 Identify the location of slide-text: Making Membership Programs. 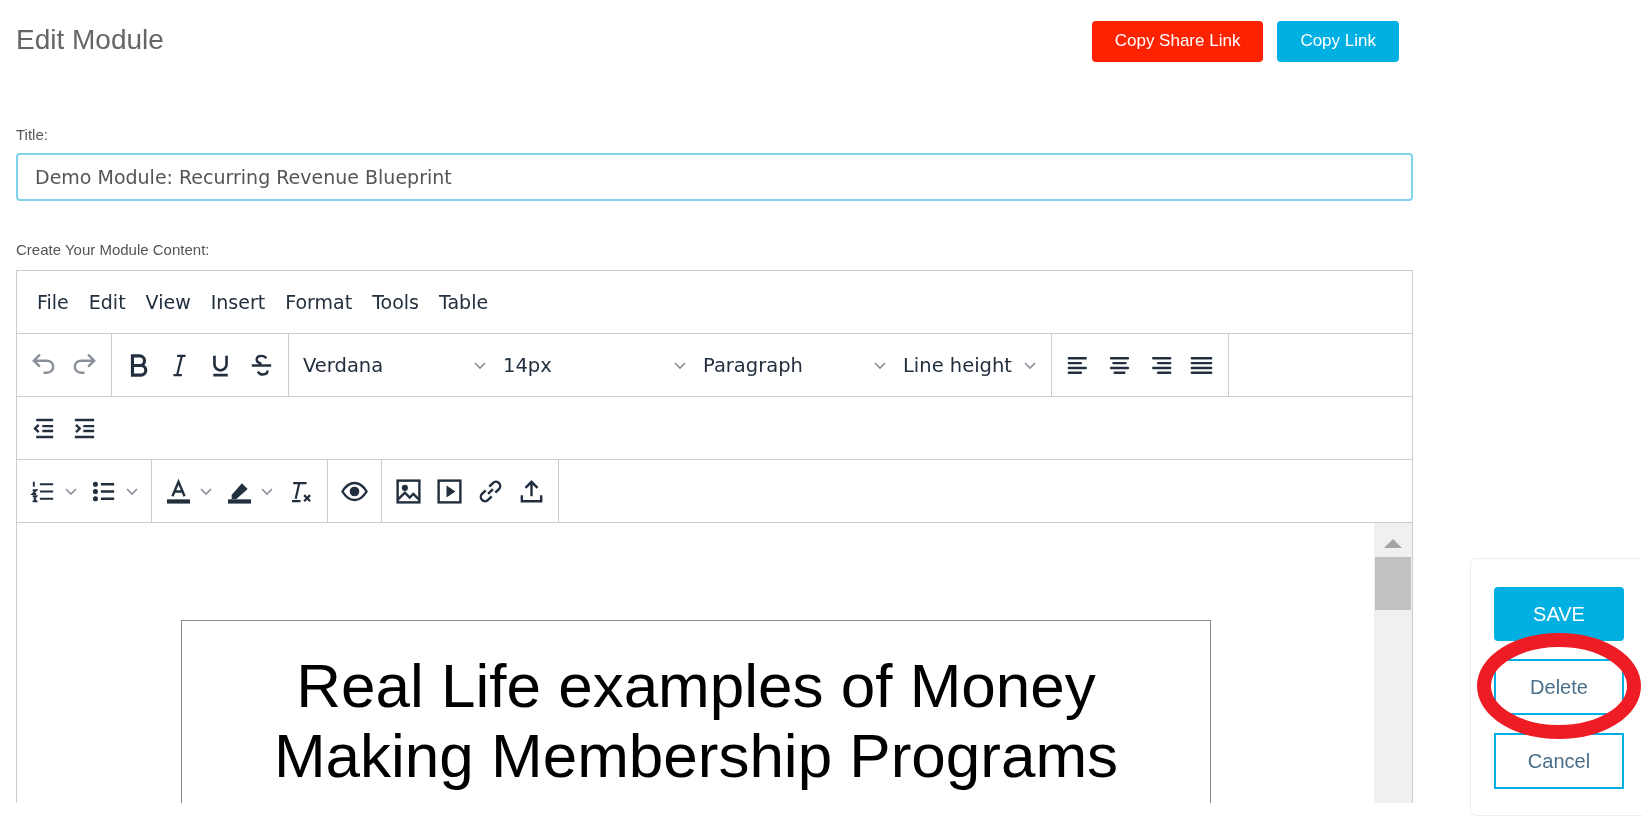
(696, 756).